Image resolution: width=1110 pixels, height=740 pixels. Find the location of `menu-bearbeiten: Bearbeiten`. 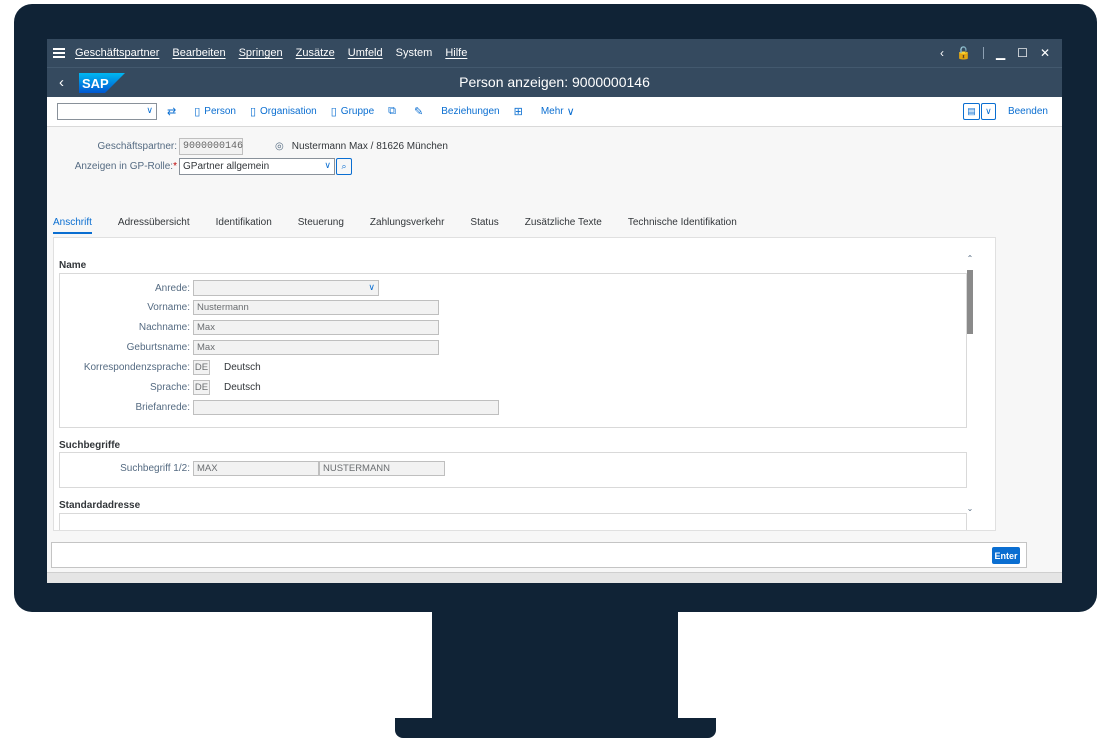

menu-bearbeiten: Bearbeiten is located at coordinates (198, 53).